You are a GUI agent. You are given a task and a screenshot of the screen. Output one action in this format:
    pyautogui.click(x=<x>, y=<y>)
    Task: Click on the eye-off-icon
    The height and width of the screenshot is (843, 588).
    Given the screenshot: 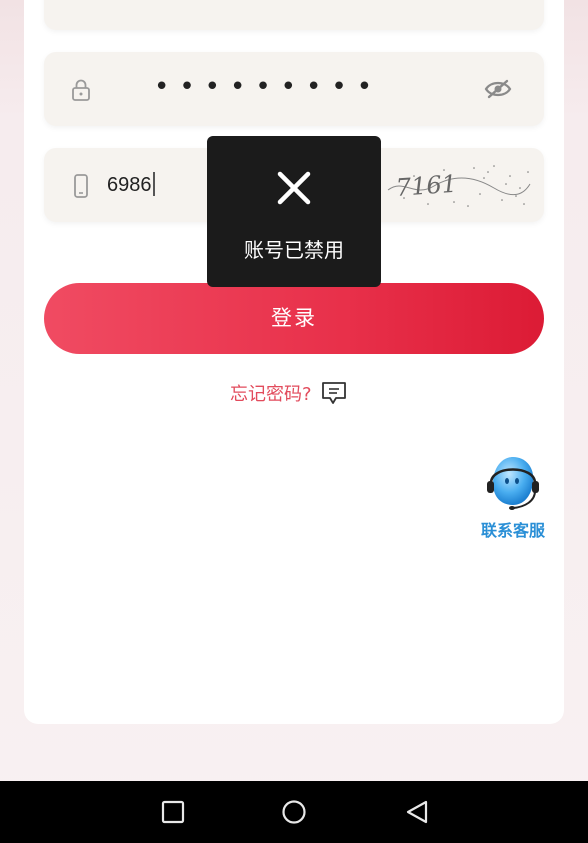 What is the action you would take?
    pyautogui.click(x=498, y=89)
    